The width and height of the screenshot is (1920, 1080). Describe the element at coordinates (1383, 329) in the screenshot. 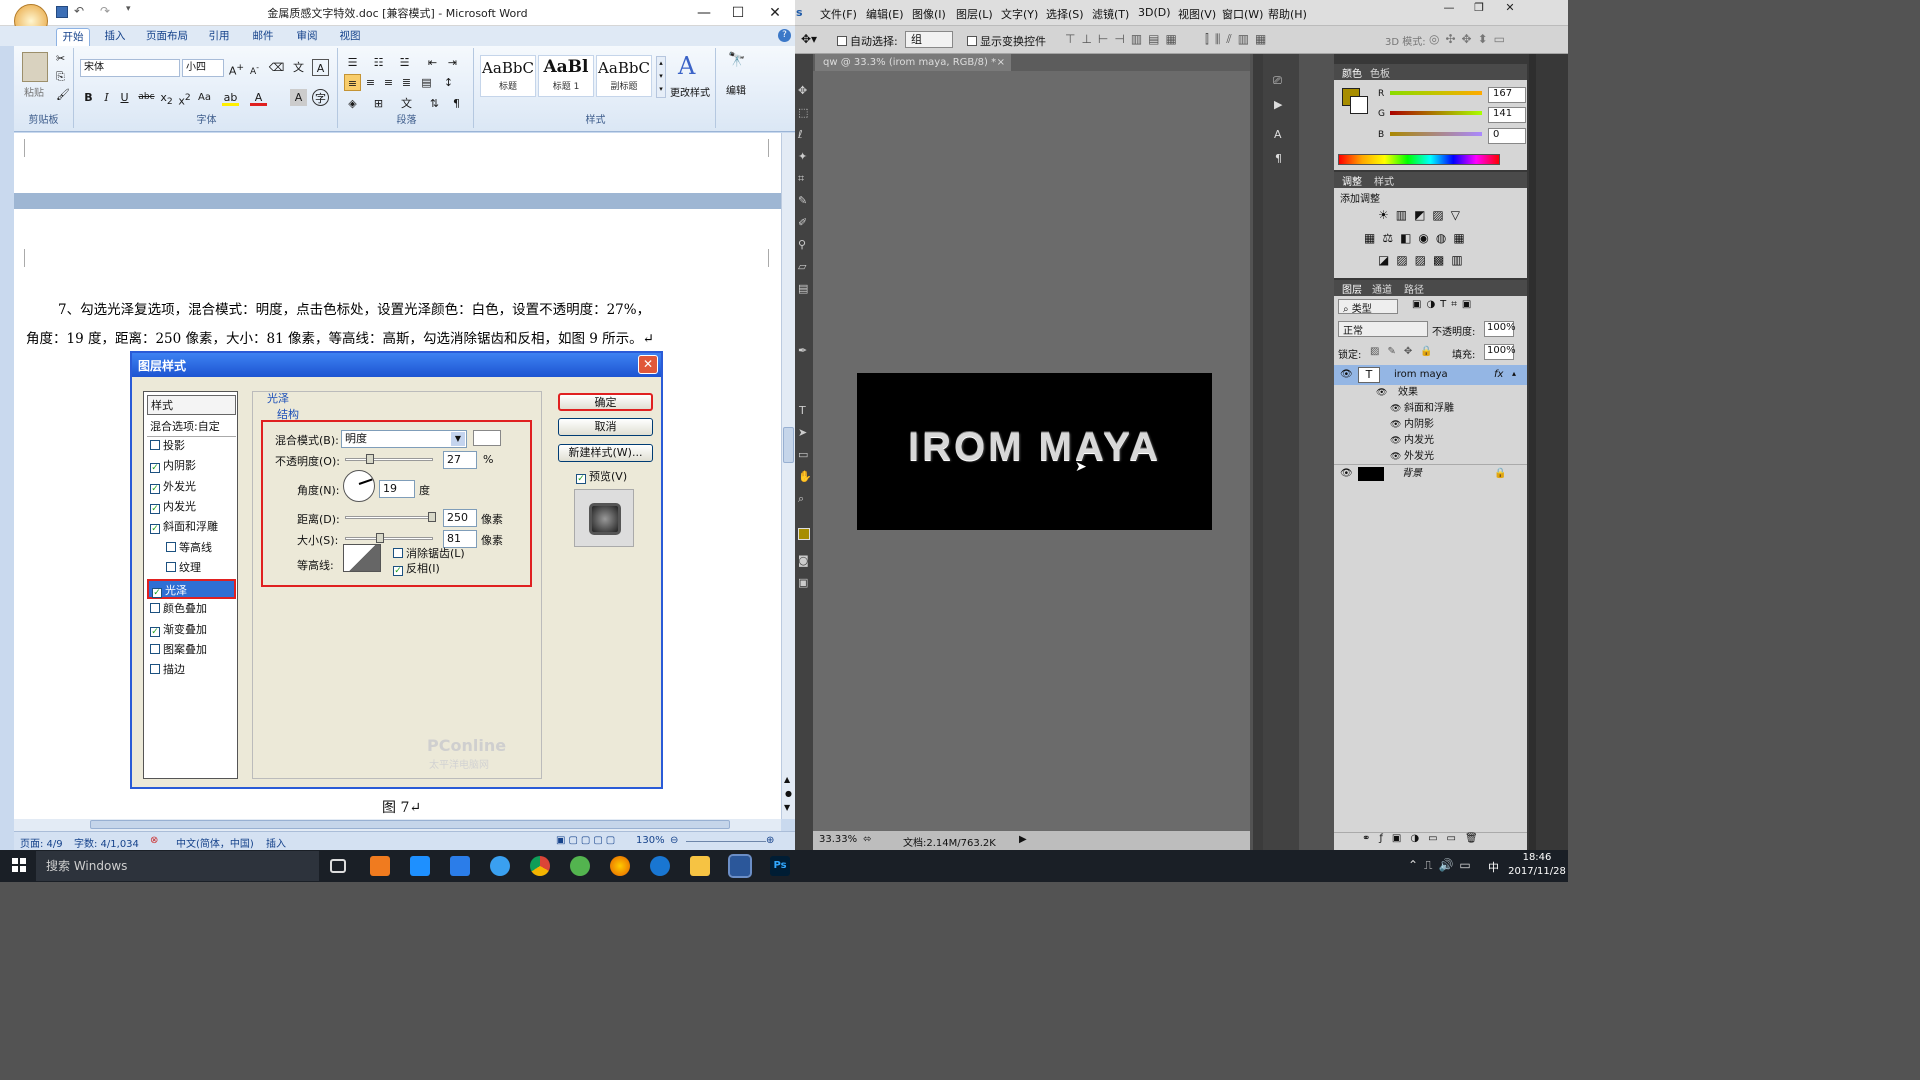

I see `blend-mode-combo: 正常` at that location.